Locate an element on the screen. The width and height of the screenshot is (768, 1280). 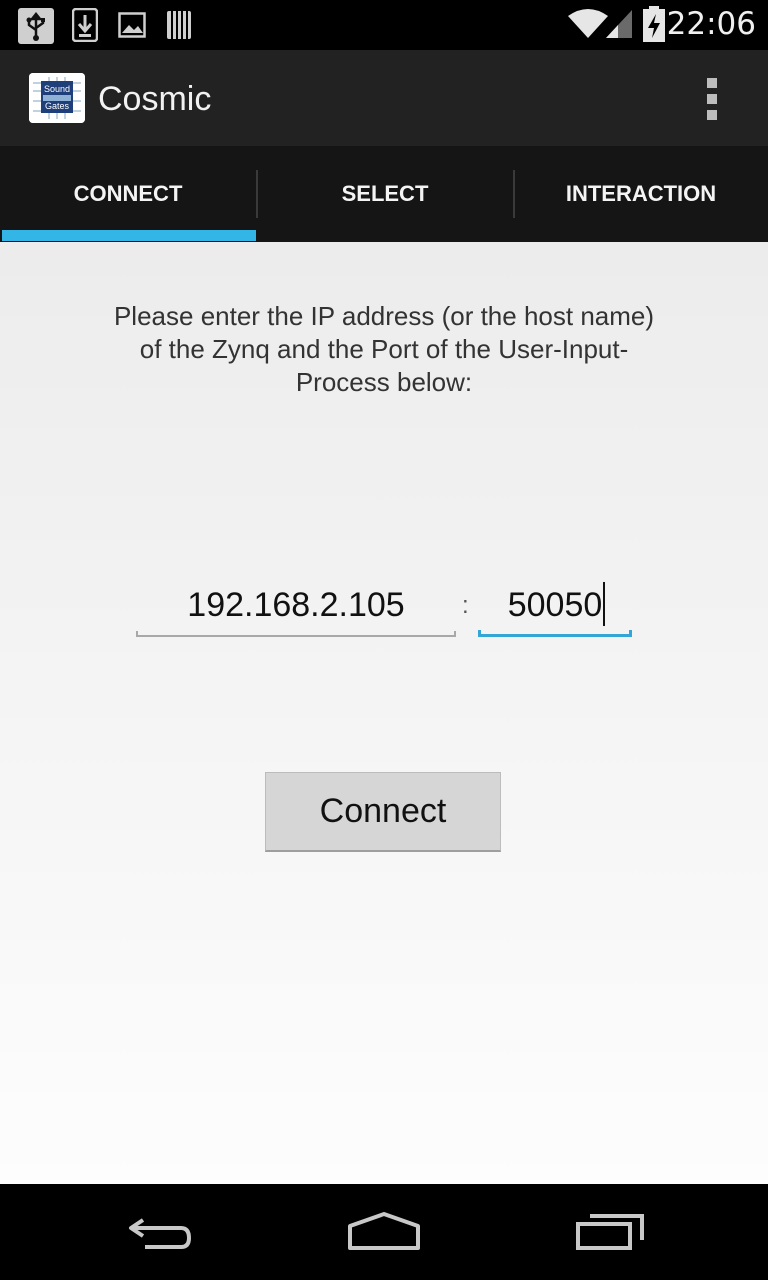
navigation-bar is located at coordinates (384, 1232).